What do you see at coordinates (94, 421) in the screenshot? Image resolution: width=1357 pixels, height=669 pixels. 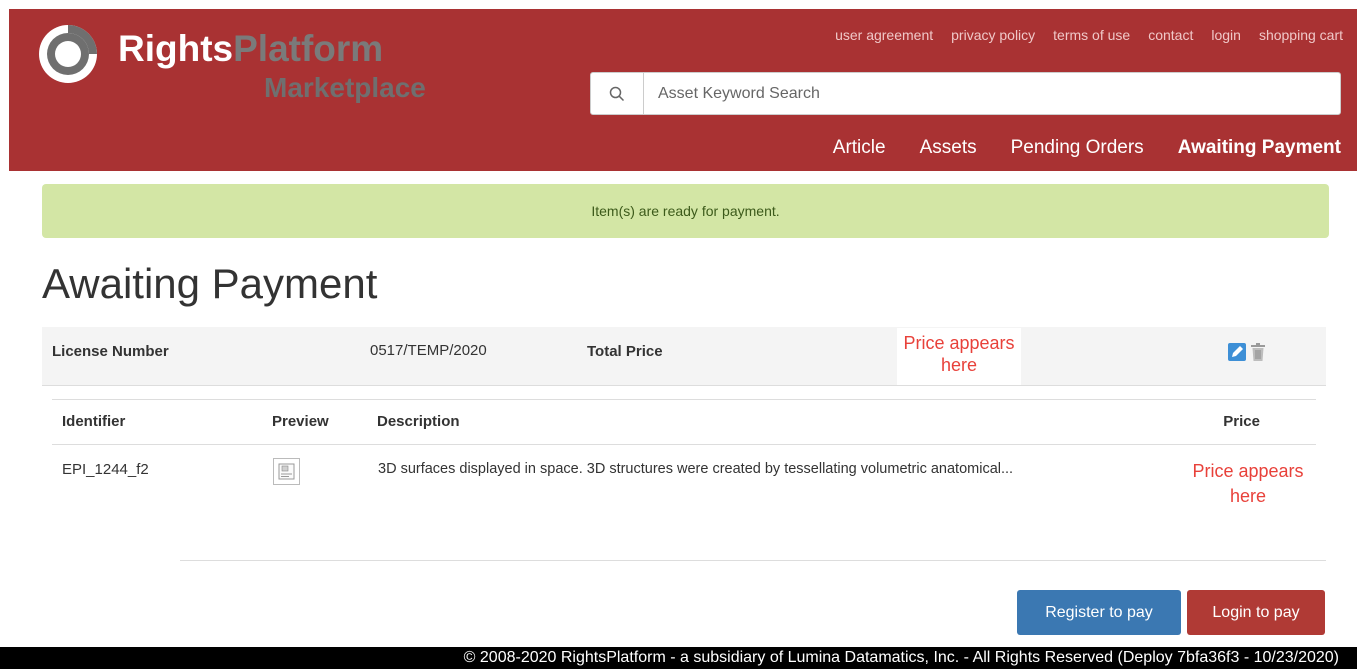 I see `header-identifier: Identifier` at bounding box center [94, 421].